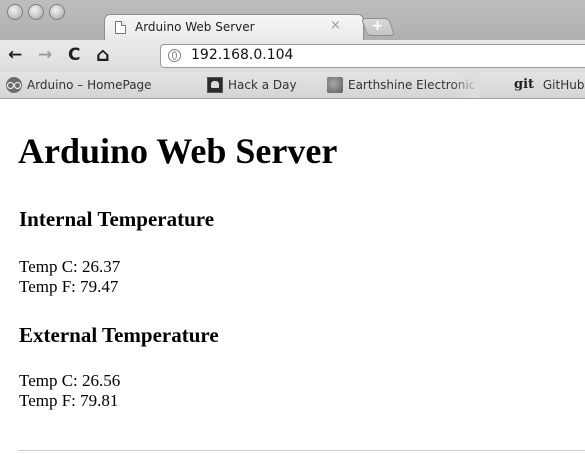  I want to click on new-tab-button: +, so click(378, 27).